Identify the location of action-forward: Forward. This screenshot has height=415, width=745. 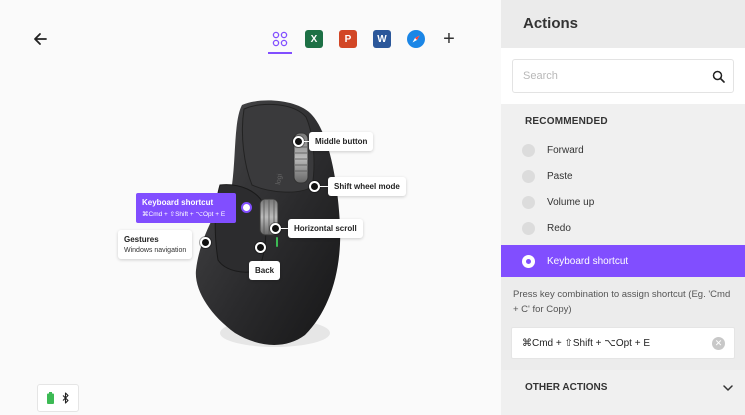
(623, 150).